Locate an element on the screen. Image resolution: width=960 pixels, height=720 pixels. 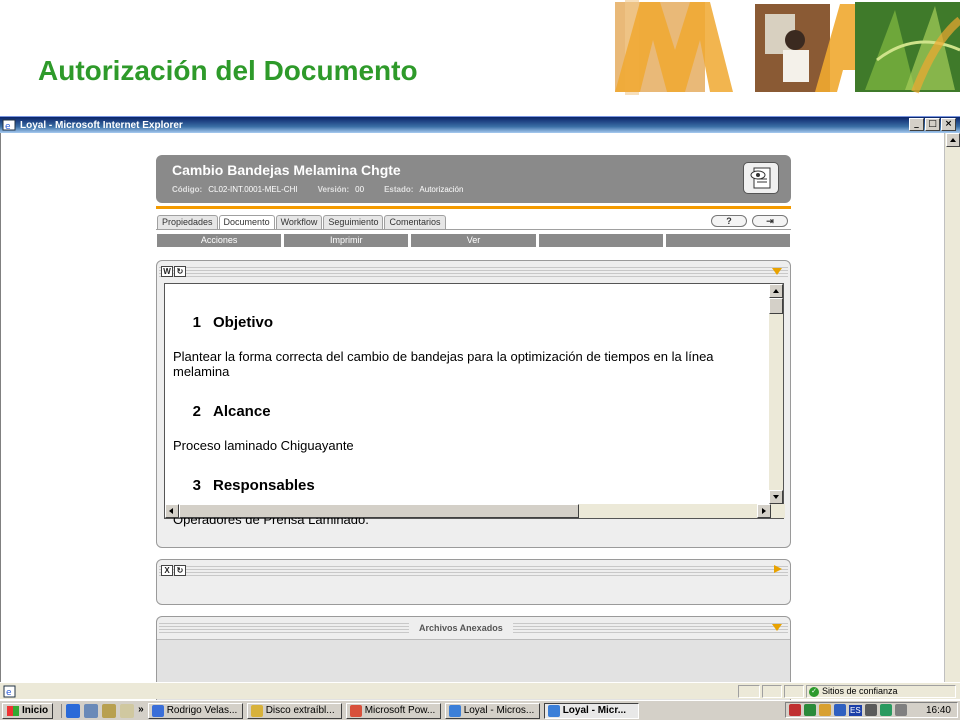
horizontal-scroll-thumb is located at coordinates (379, 511).